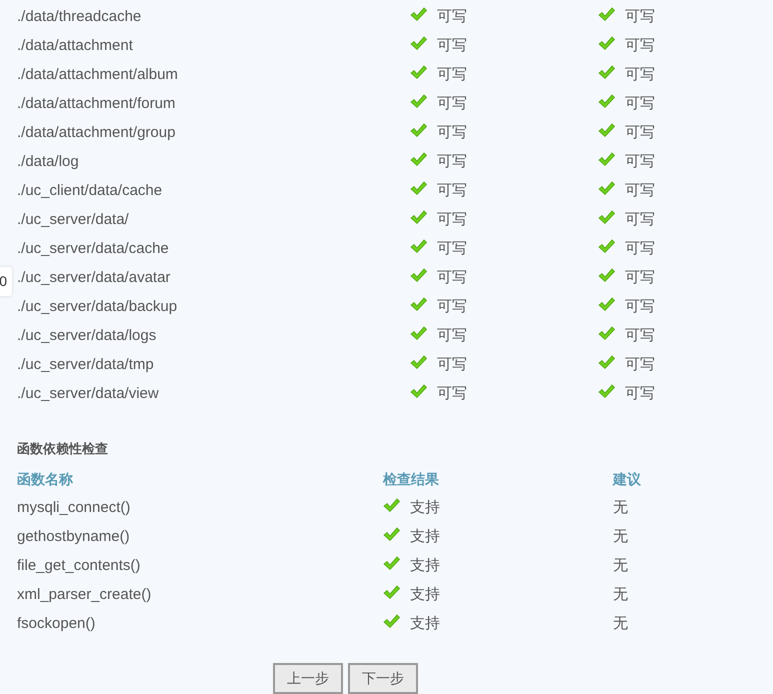  What do you see at coordinates (93, 249) in the screenshot?
I see `directory-path: ./uc_server/data/cache` at bounding box center [93, 249].